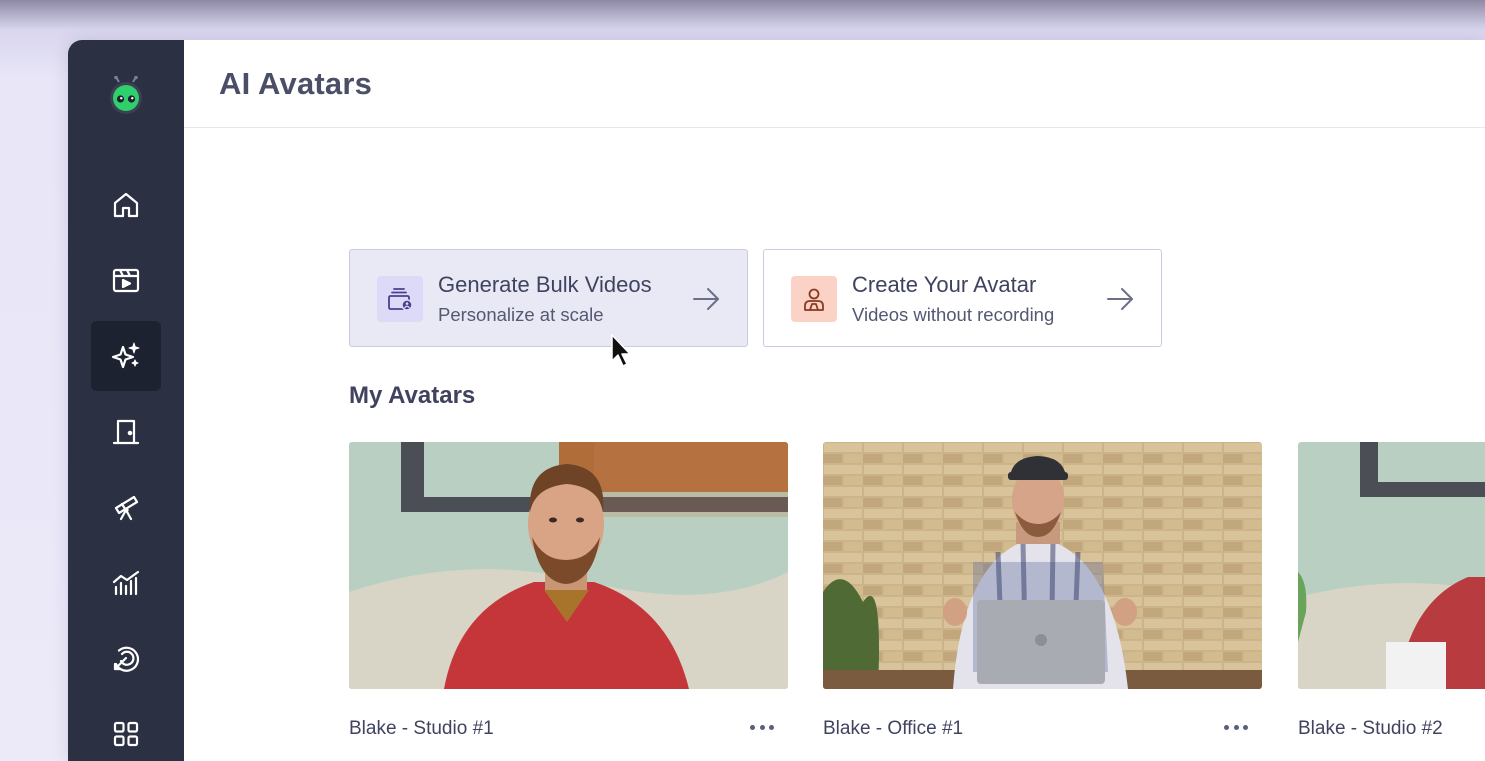 Image resolution: width=1485 pixels, height=761 pixels. What do you see at coordinates (944, 284) in the screenshot?
I see `card-title: Create Your Avatar` at bounding box center [944, 284].